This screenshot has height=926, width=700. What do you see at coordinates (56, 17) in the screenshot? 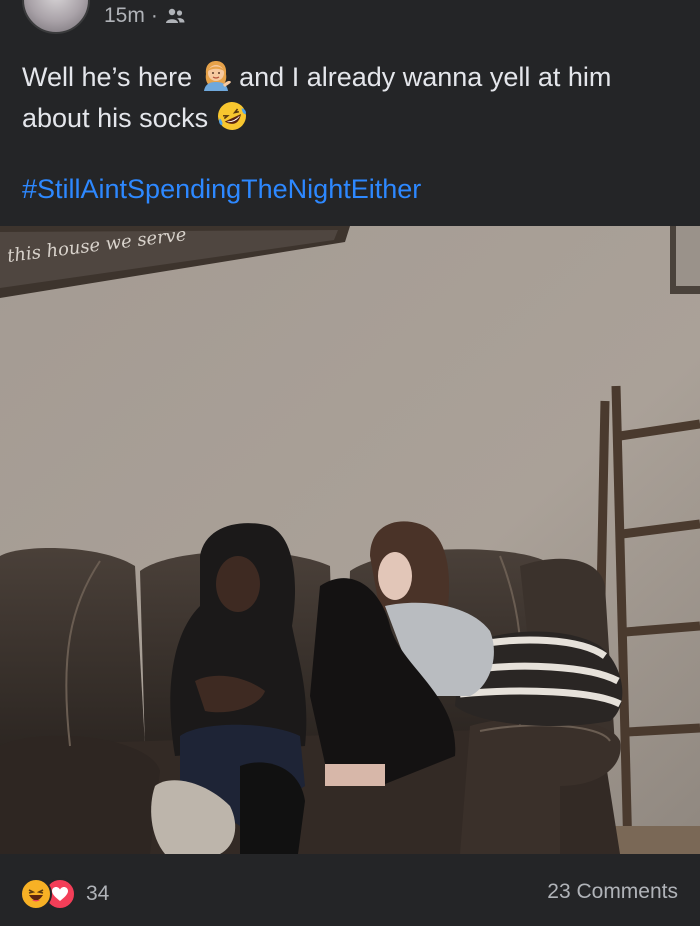
I see `avatar` at bounding box center [56, 17].